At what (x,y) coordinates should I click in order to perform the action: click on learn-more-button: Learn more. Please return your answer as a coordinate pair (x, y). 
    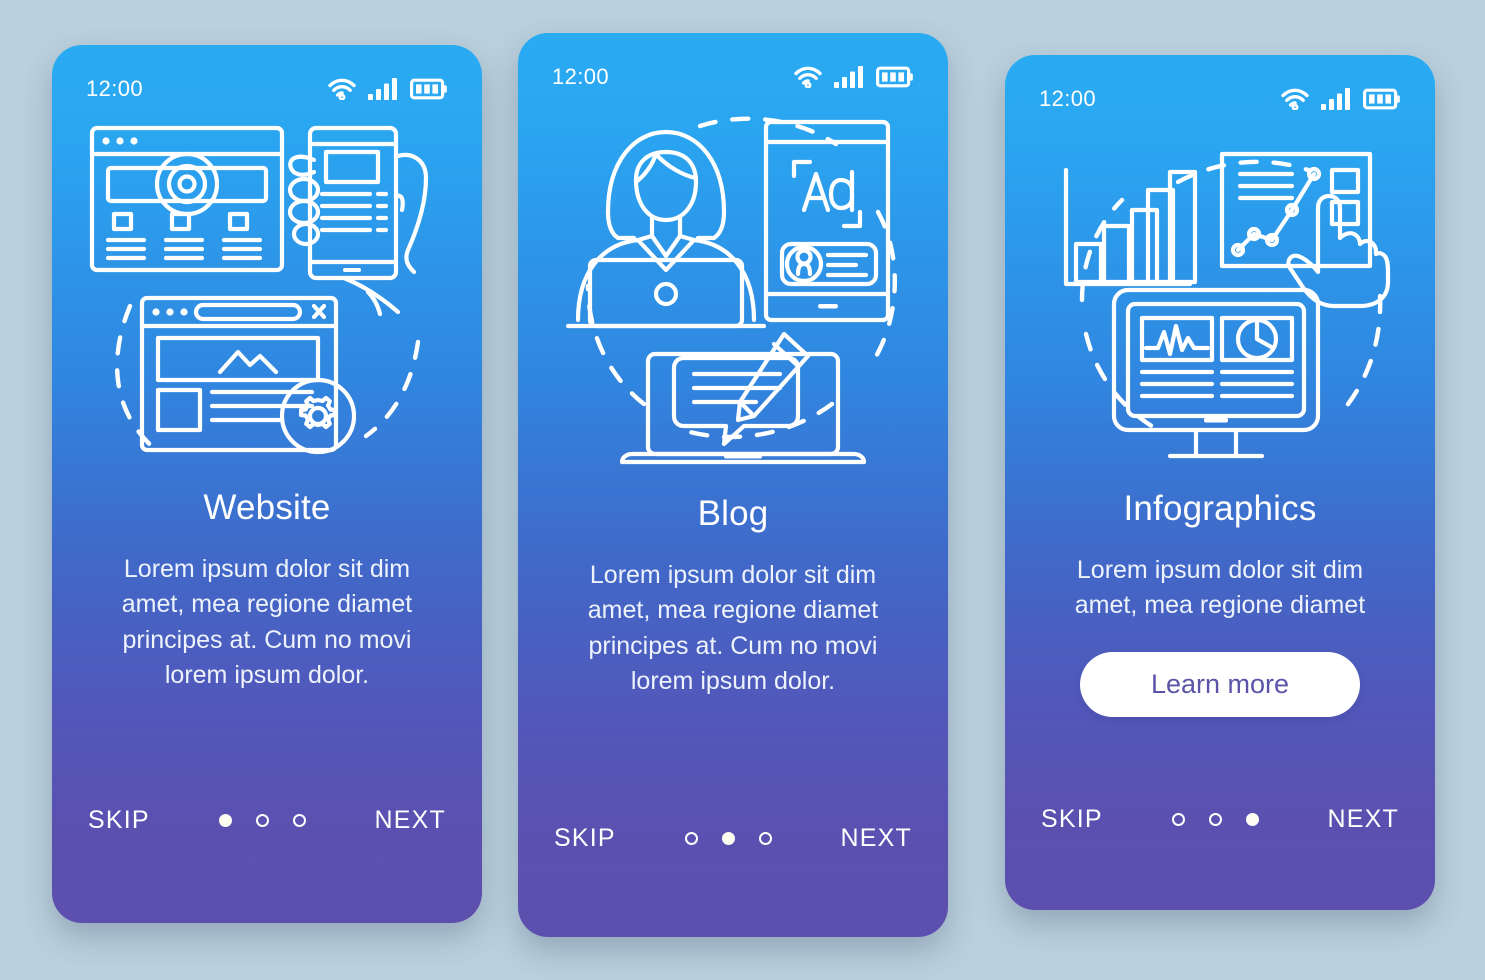
    Looking at the image, I should click on (1220, 684).